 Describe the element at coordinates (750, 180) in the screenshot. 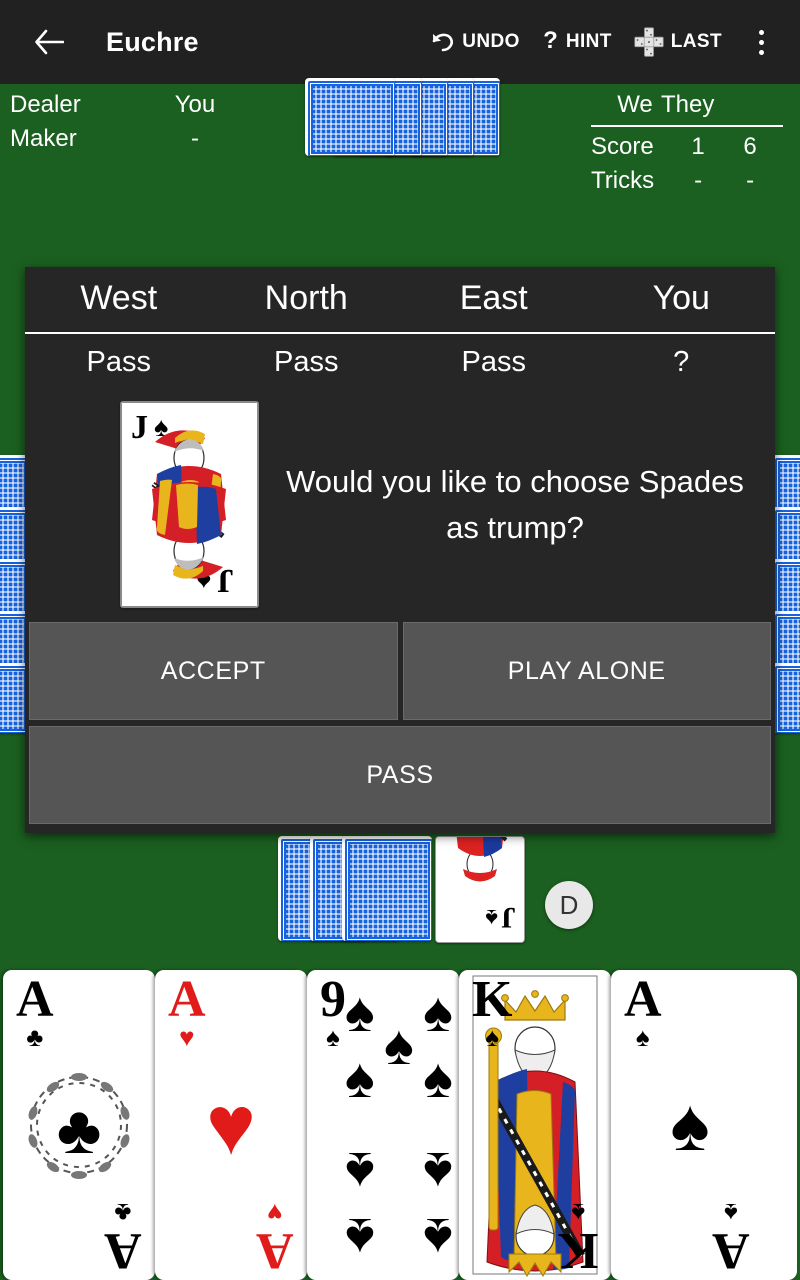

I see `tricks-they-value: -` at that location.